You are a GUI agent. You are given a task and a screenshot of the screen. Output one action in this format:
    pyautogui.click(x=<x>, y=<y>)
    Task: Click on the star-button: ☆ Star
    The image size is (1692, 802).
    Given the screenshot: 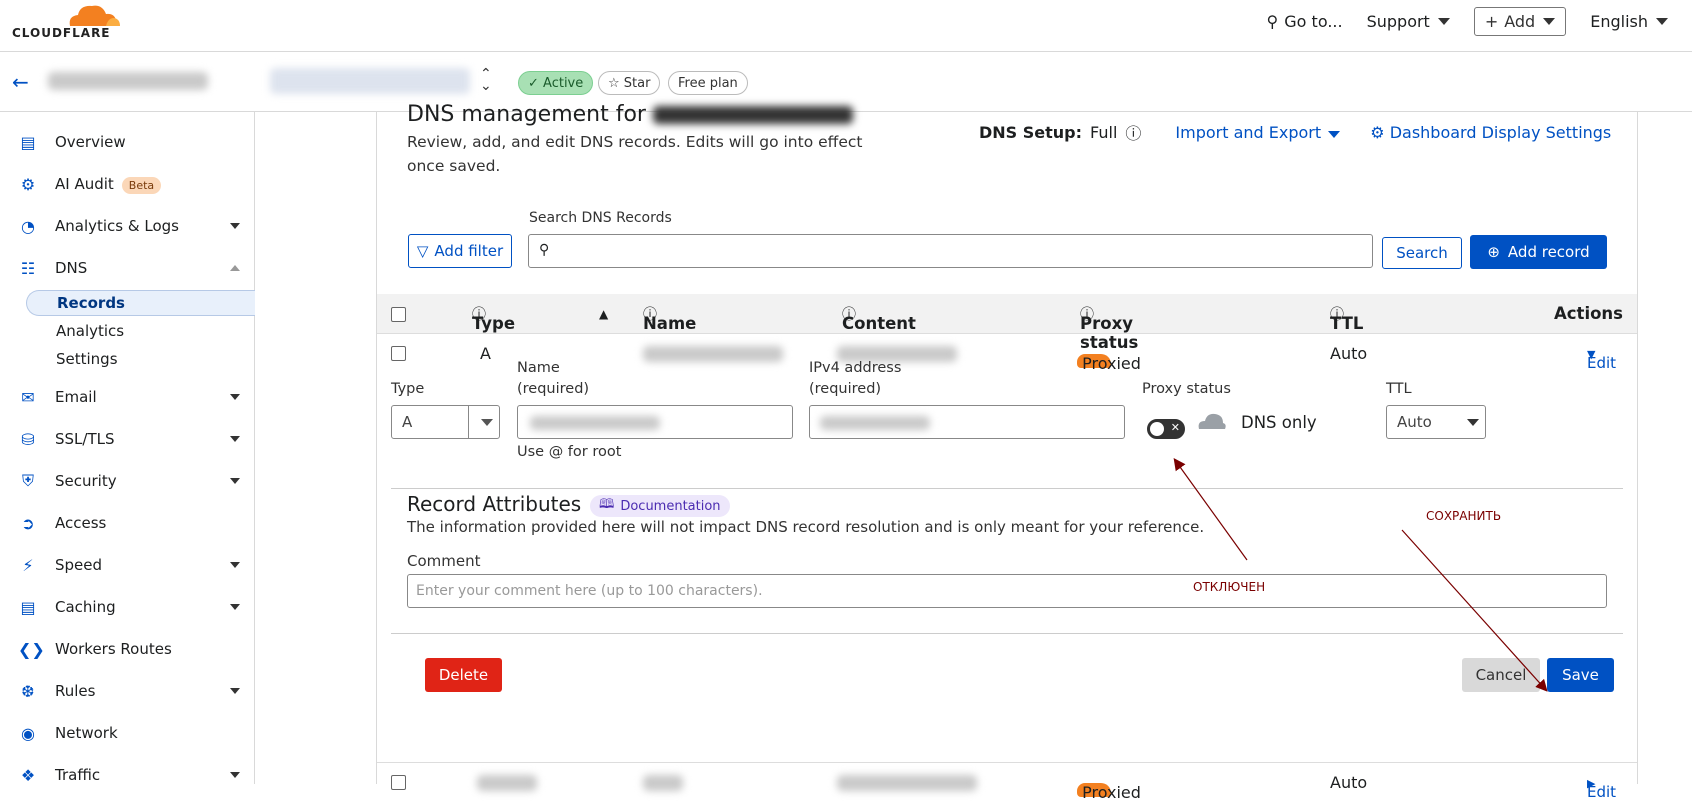 What is the action you would take?
    pyautogui.click(x=629, y=83)
    